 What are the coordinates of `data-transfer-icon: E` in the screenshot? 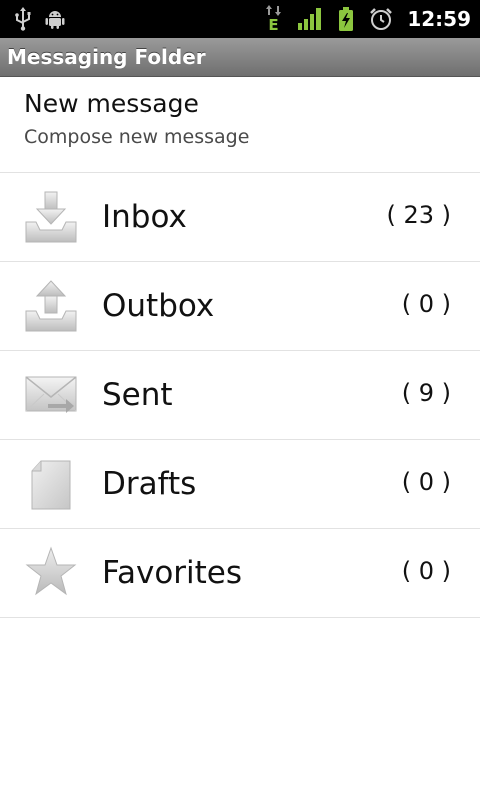 It's located at (274, 19).